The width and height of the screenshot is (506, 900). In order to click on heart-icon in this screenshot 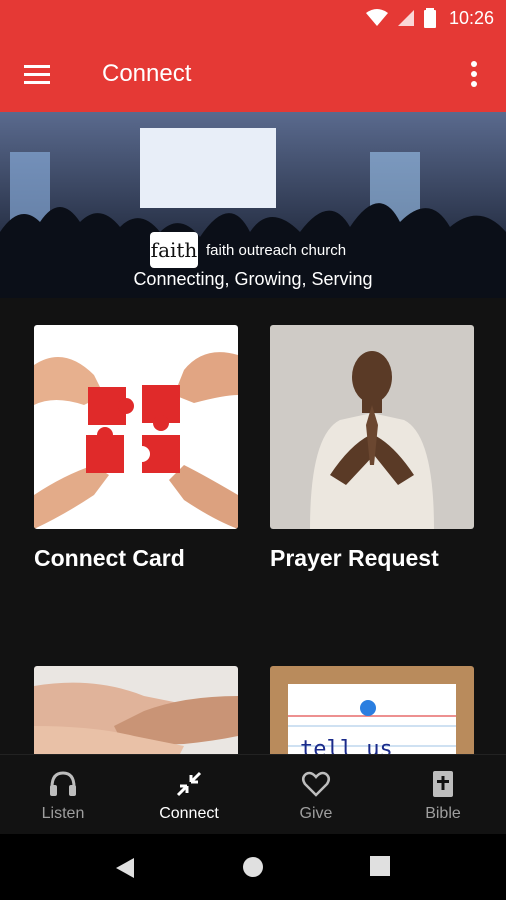, I will do `click(316, 784)`.